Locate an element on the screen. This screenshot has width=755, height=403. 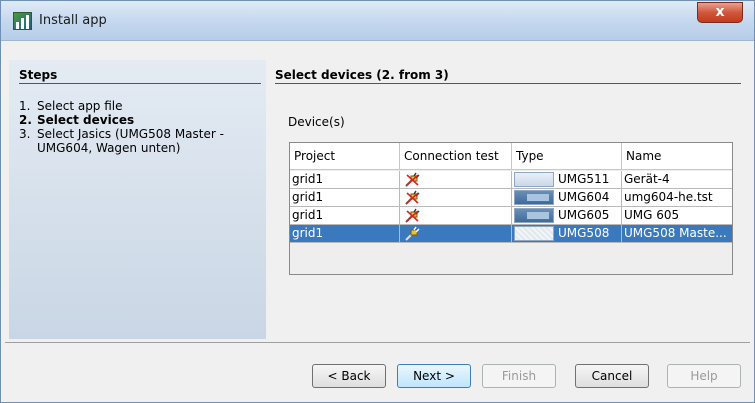
cell-type-label: UMG604 is located at coordinates (584, 197).